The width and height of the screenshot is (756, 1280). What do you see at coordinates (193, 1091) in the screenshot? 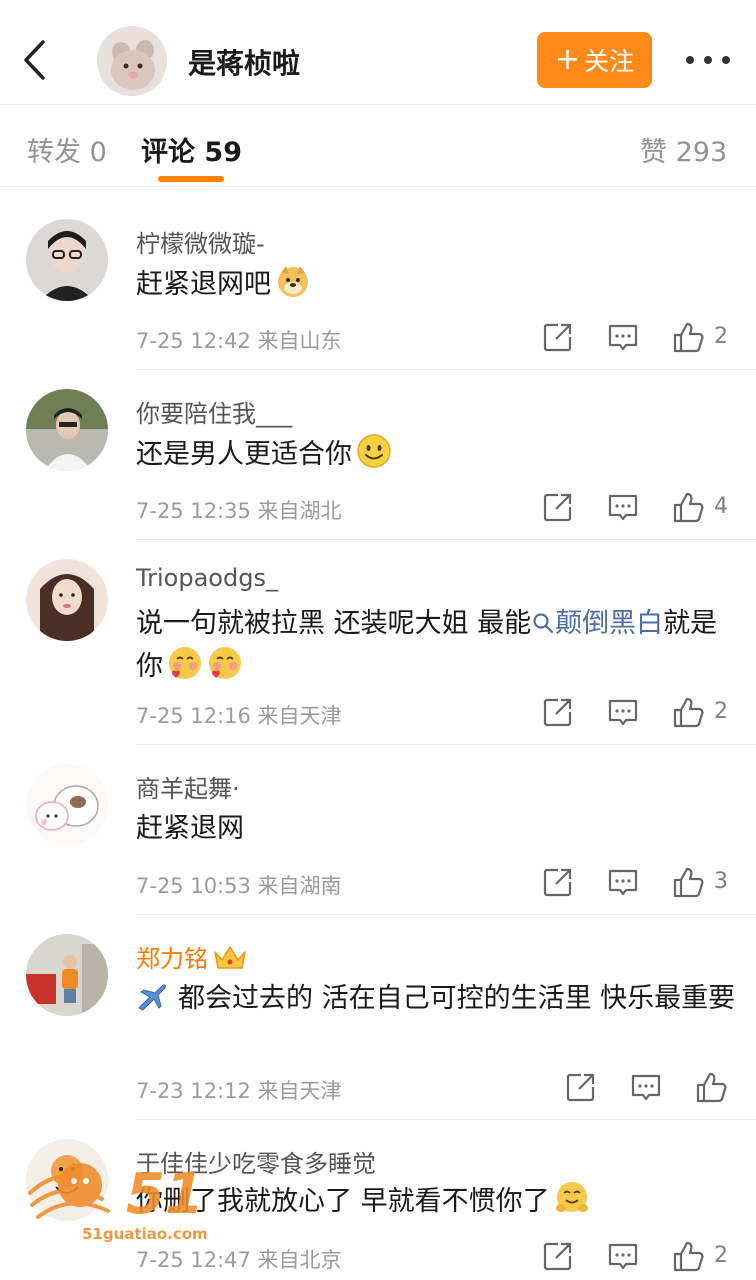
I see `comment-time: 7-23 12:12` at bounding box center [193, 1091].